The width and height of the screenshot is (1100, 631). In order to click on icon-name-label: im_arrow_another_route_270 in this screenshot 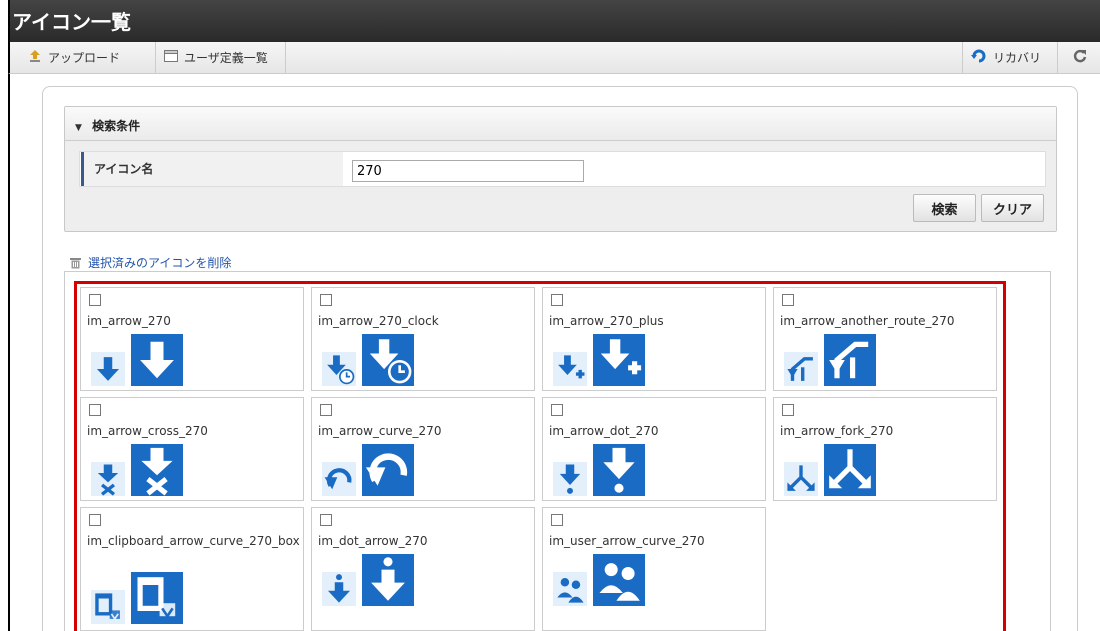, I will do `click(867, 321)`.